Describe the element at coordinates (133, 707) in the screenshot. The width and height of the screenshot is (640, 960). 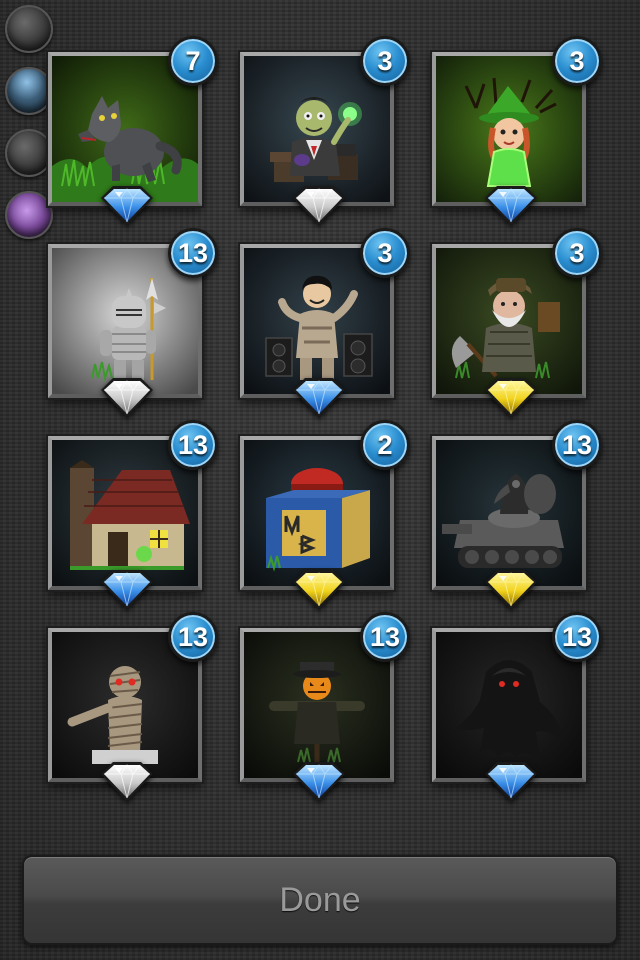
I see `card-mummy: 13` at that location.